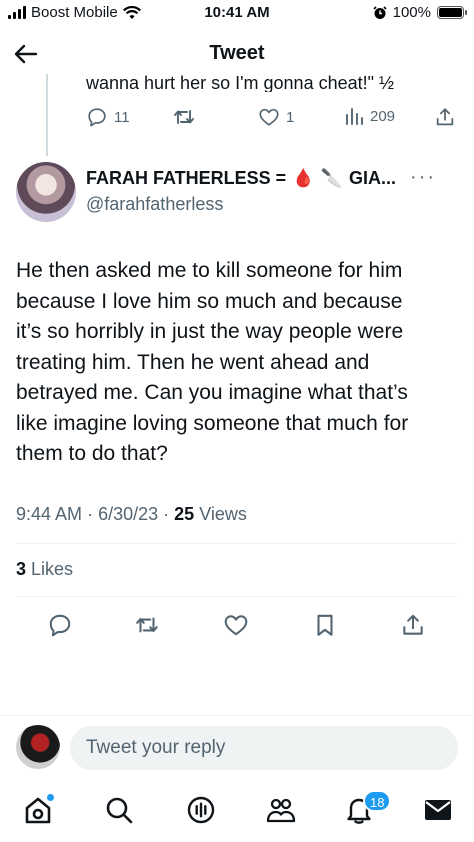 The width and height of the screenshot is (474, 842). I want to click on parent-share-button, so click(445, 117).